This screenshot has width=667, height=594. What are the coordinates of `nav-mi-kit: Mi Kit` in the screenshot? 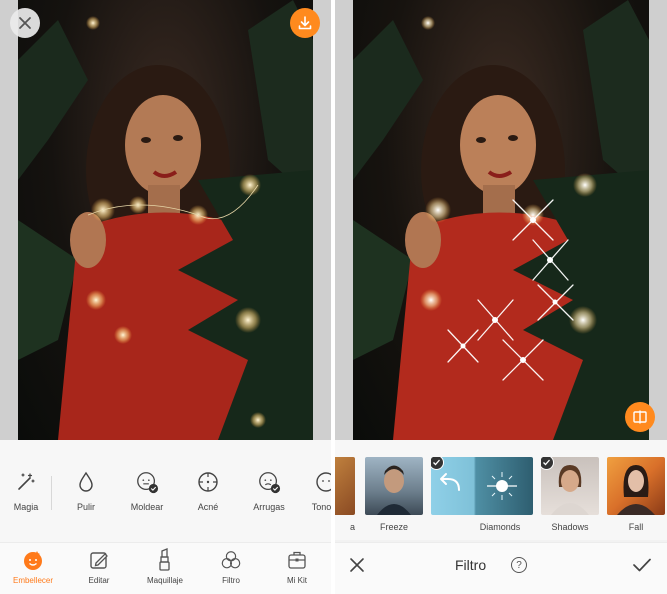 It's located at (297, 567).